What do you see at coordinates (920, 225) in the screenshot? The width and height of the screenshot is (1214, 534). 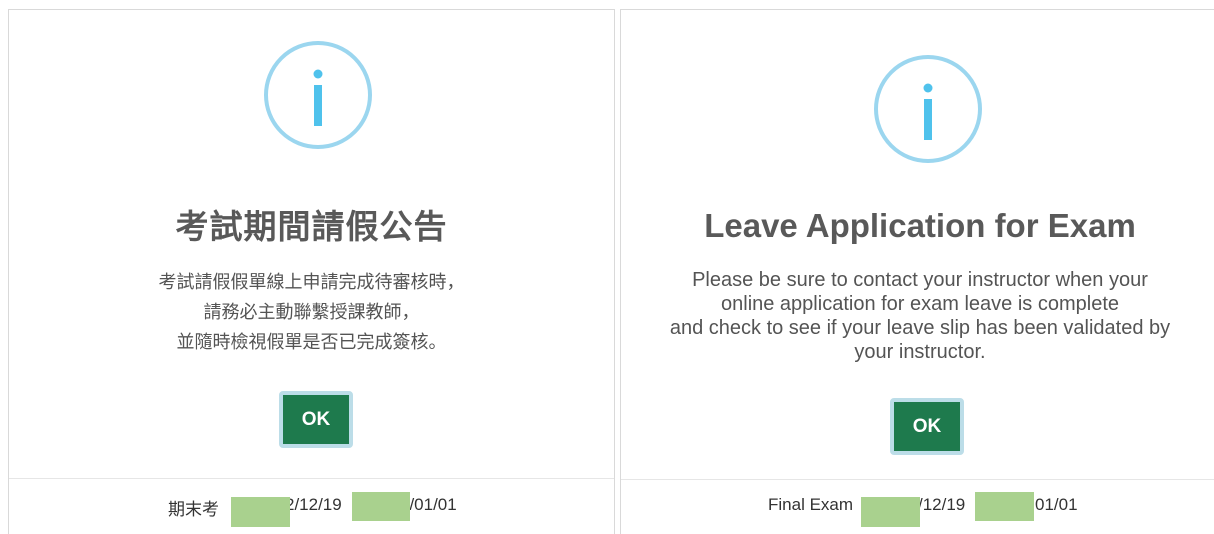 I see `dialog-title: Leave Application for Exam` at bounding box center [920, 225].